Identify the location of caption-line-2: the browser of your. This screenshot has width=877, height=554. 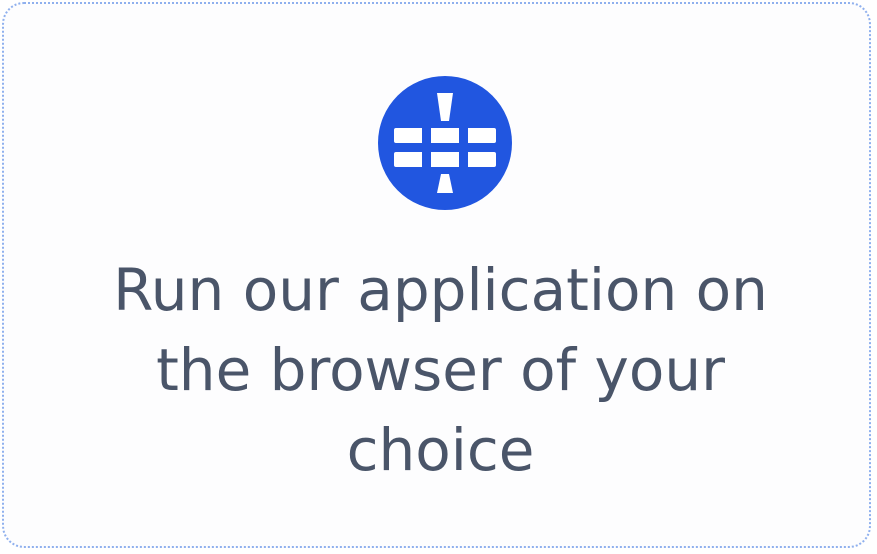
(440, 370).